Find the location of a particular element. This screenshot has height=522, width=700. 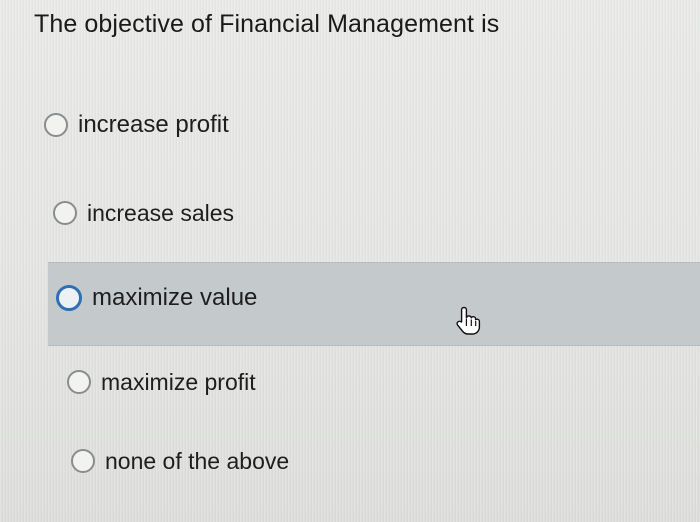

option-increase-profit: increase profit is located at coordinates (136, 125).